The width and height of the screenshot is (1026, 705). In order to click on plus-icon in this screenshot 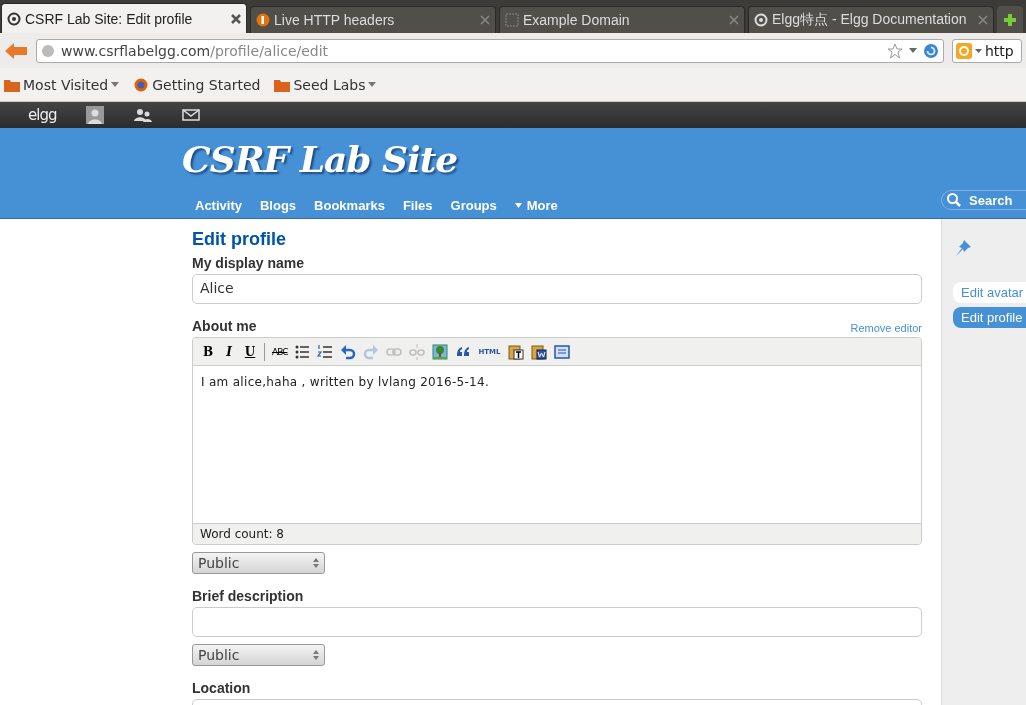, I will do `click(1010, 19)`.